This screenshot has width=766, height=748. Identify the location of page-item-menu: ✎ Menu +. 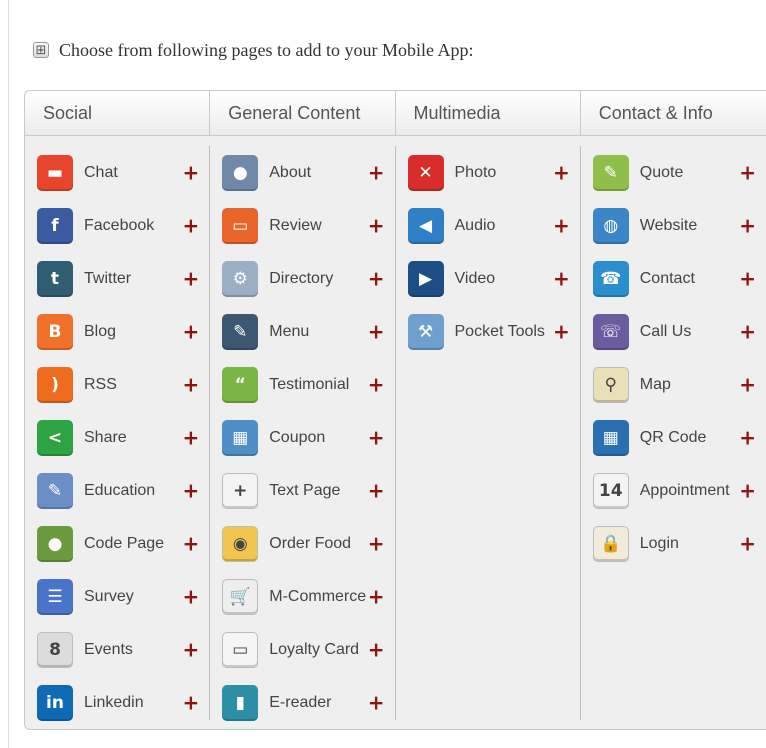
(302, 331).